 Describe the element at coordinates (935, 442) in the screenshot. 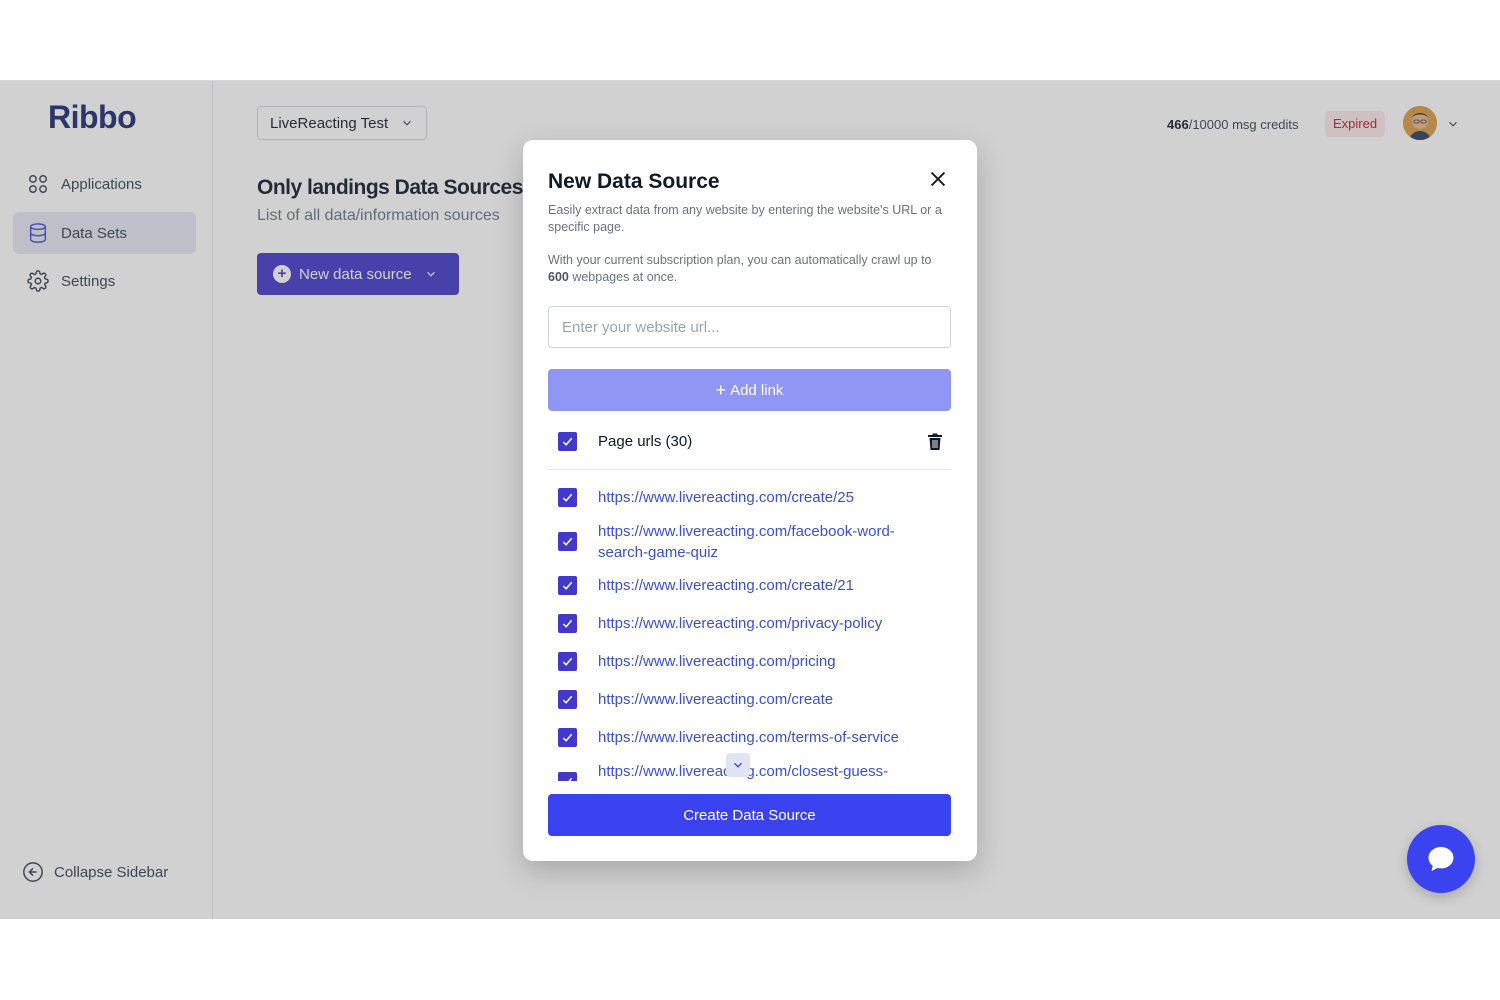

I see `trash-icon` at that location.